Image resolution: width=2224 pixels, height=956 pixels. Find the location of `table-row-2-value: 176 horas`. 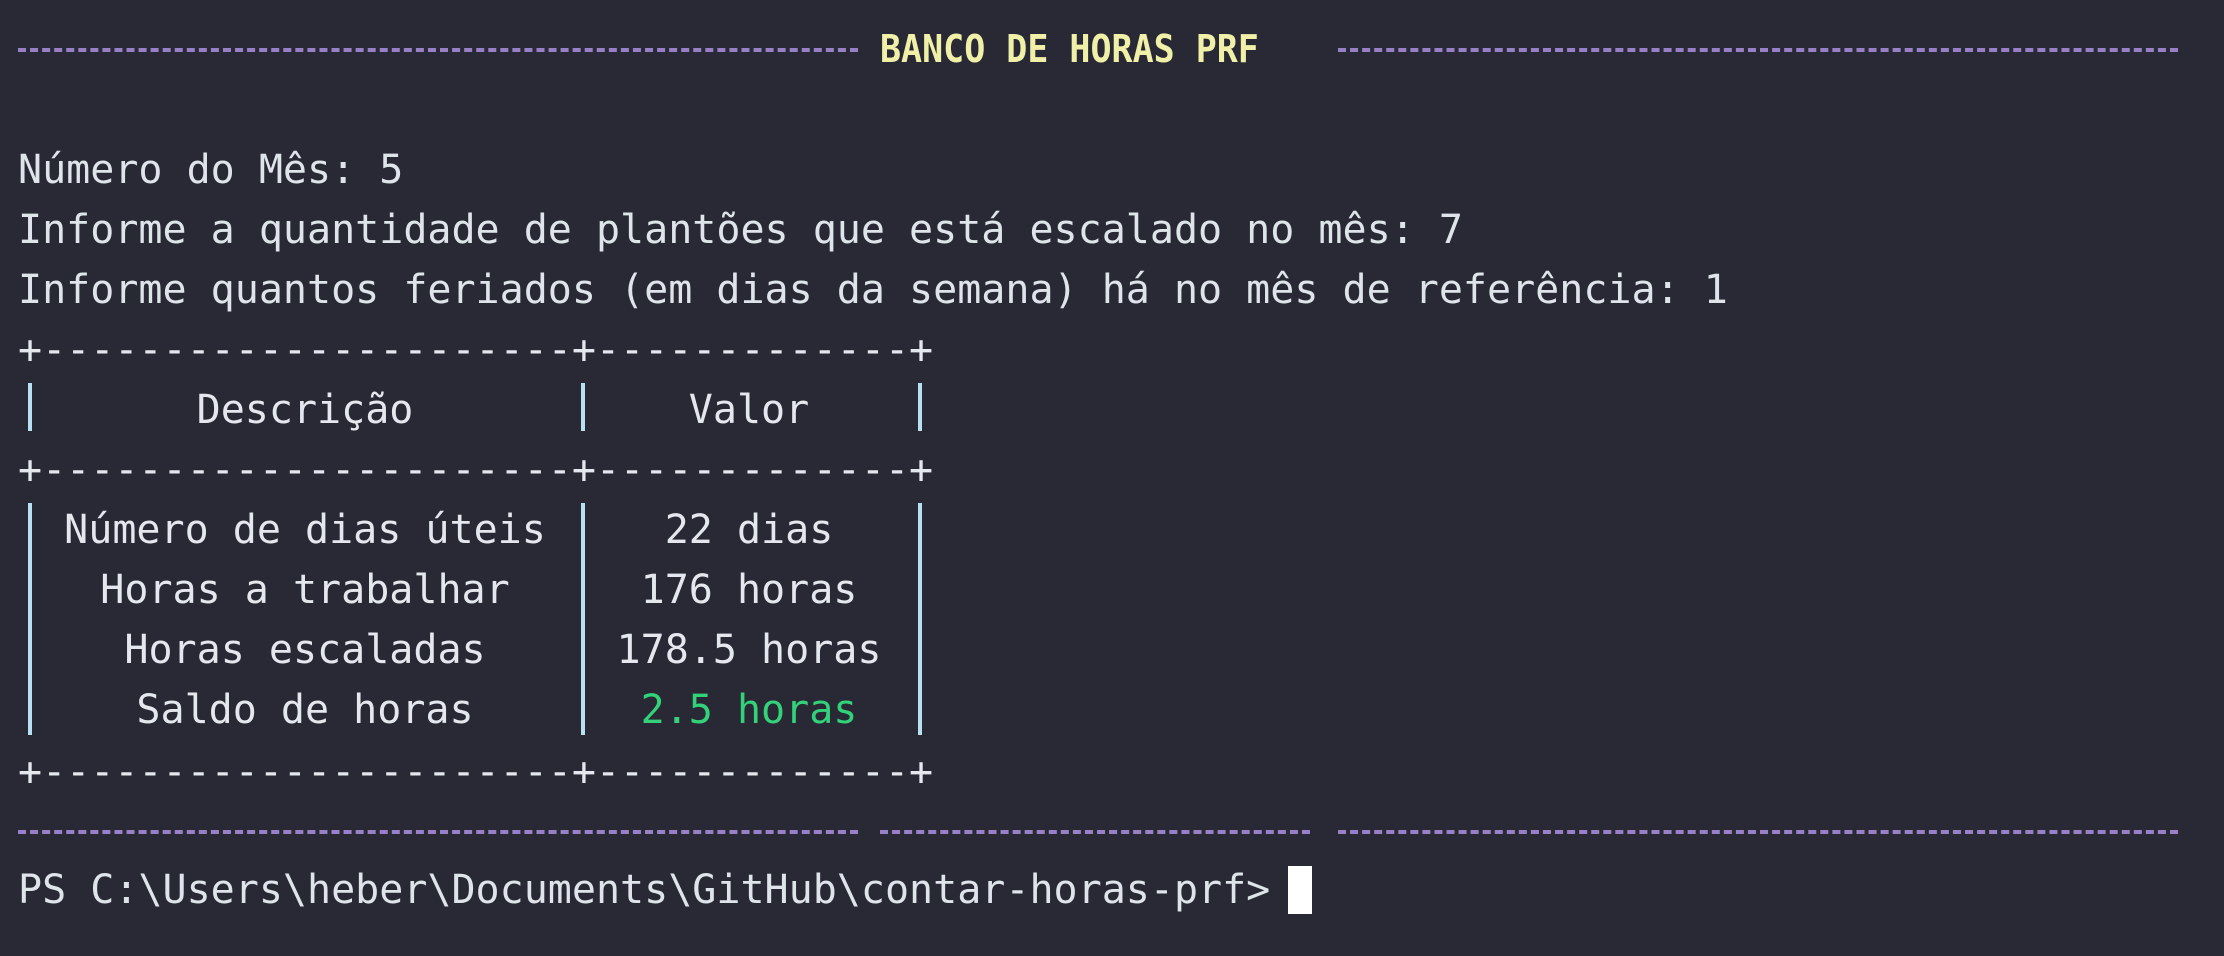

table-row-2-value: 176 horas is located at coordinates (749, 590).